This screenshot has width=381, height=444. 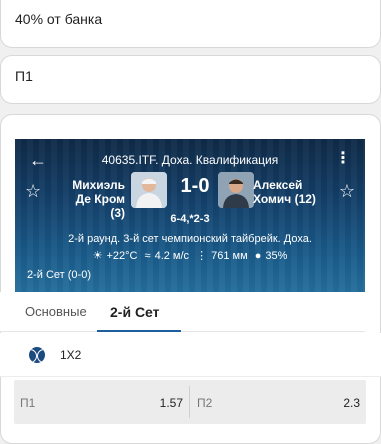 I want to click on active-tab-indicator, so click(x=139, y=331).